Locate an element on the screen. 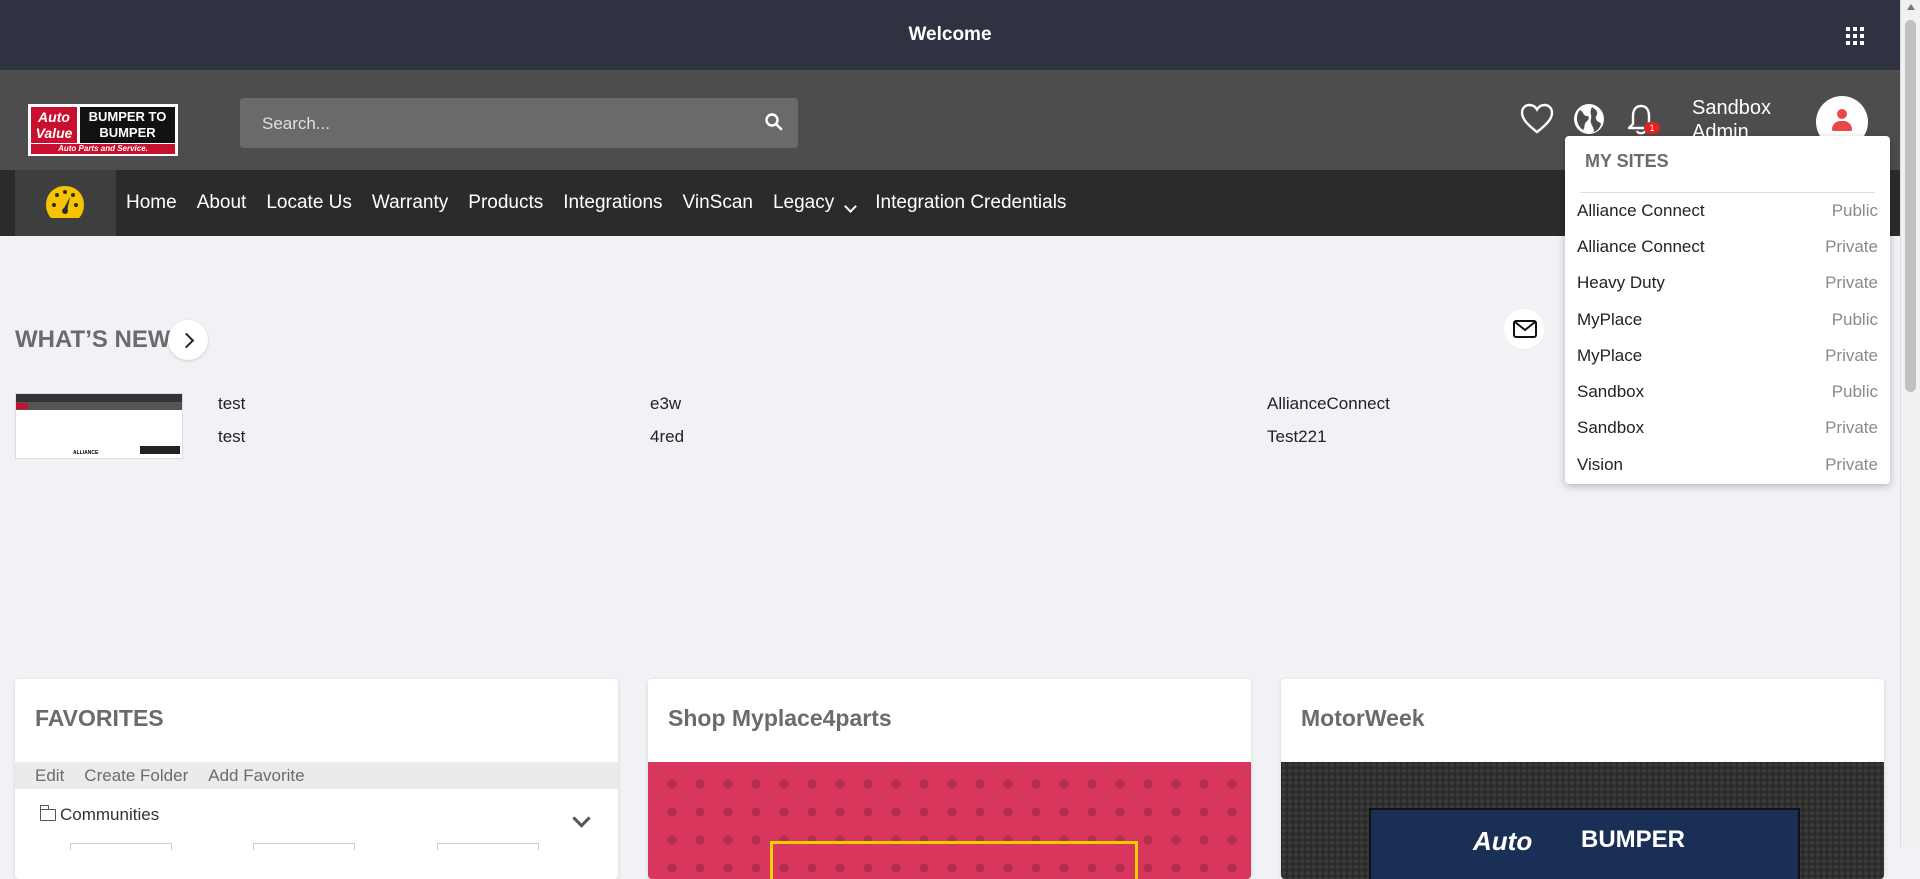  mail-icon is located at coordinates (1525, 329).